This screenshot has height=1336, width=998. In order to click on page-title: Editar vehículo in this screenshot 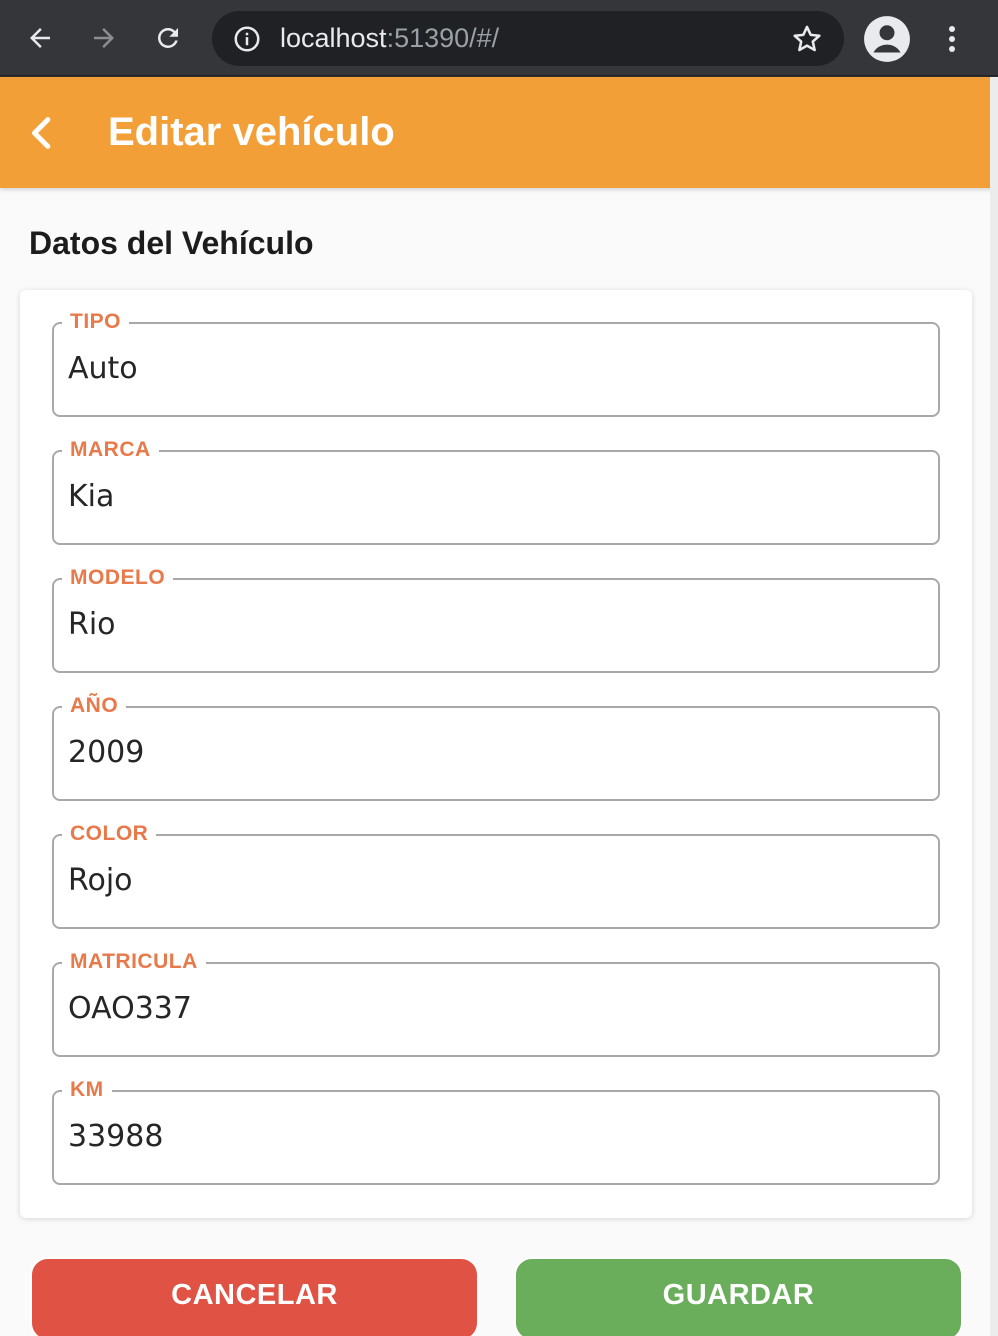, I will do `click(251, 132)`.